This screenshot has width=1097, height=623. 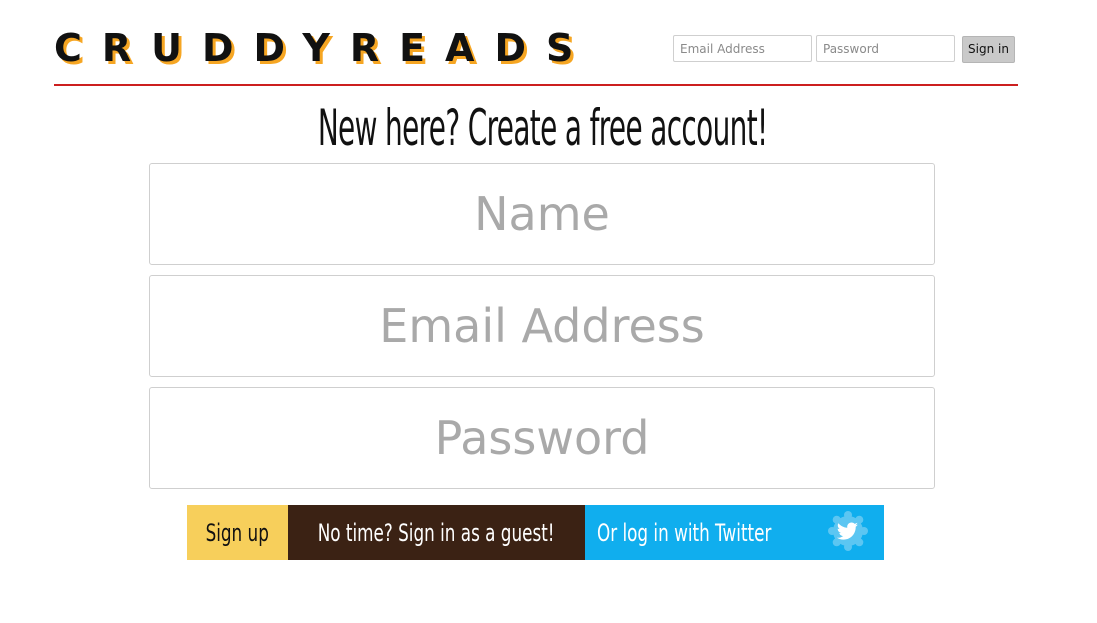 What do you see at coordinates (988, 49) in the screenshot?
I see `header-signin-button: Sign in` at bounding box center [988, 49].